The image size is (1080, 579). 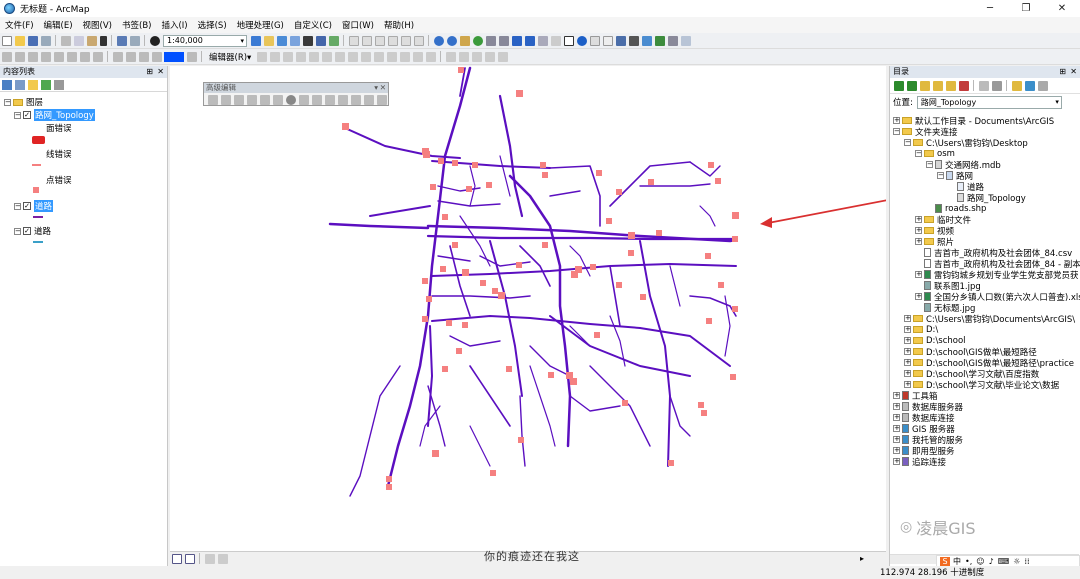 What do you see at coordinates (379, 40) in the screenshot?
I see `straight-segment-icon` at bounding box center [379, 40].